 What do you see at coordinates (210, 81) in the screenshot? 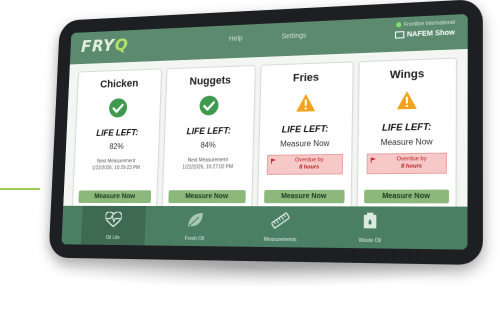
I see `card-title: Nuggets` at bounding box center [210, 81].